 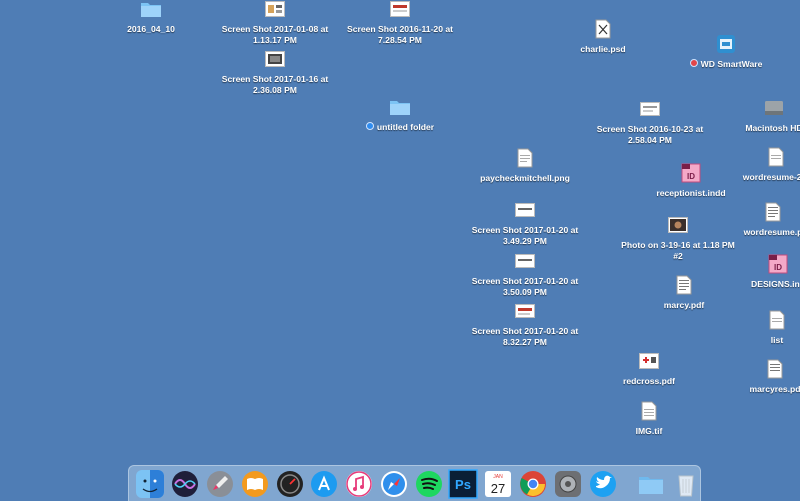 What do you see at coordinates (275, 23) in the screenshot?
I see `desktop-icon-screenshot-2017-01-08: Screen Shot 2017-01-08 at 1.13.17 PM` at bounding box center [275, 23].